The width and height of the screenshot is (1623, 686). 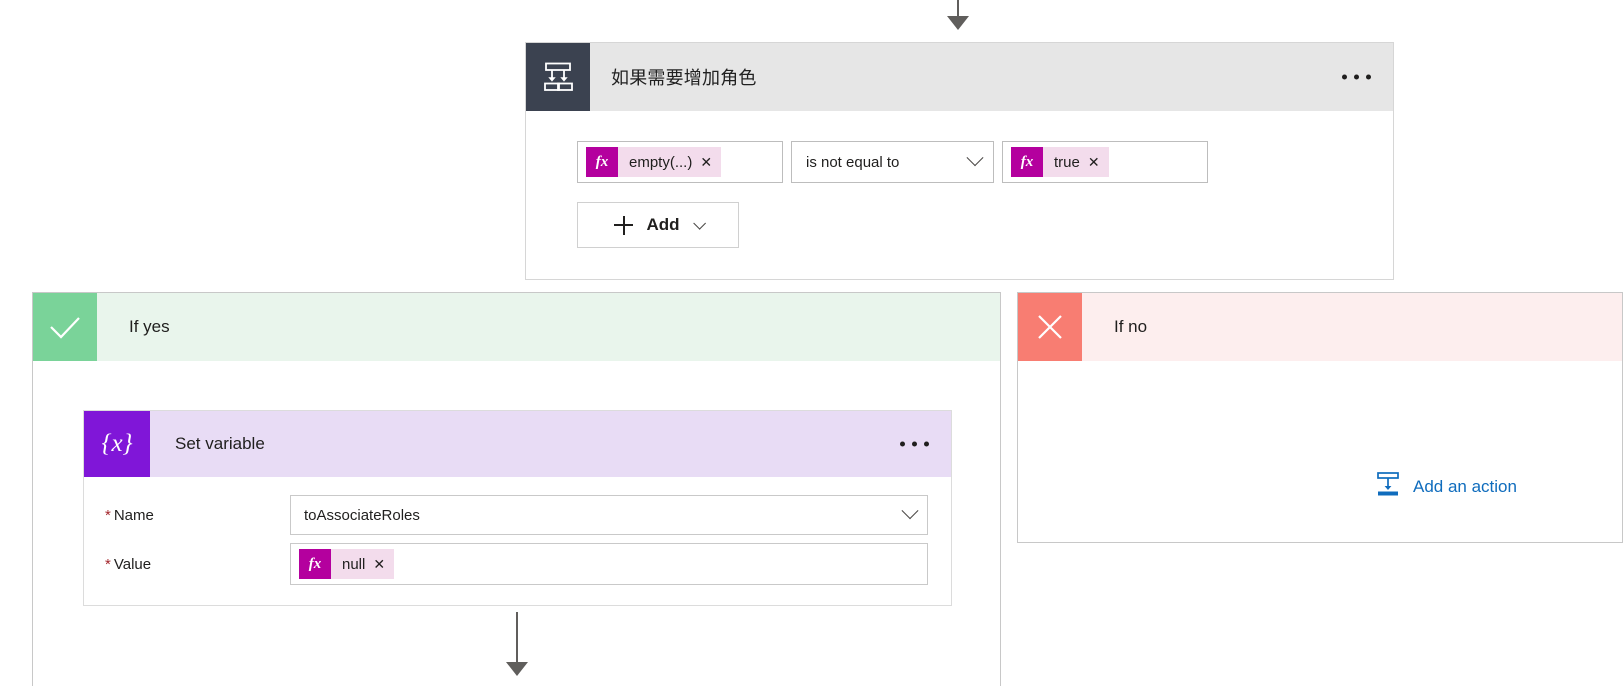 What do you see at coordinates (132, 564) in the screenshot?
I see `set-variable-value-label-text: Value` at bounding box center [132, 564].